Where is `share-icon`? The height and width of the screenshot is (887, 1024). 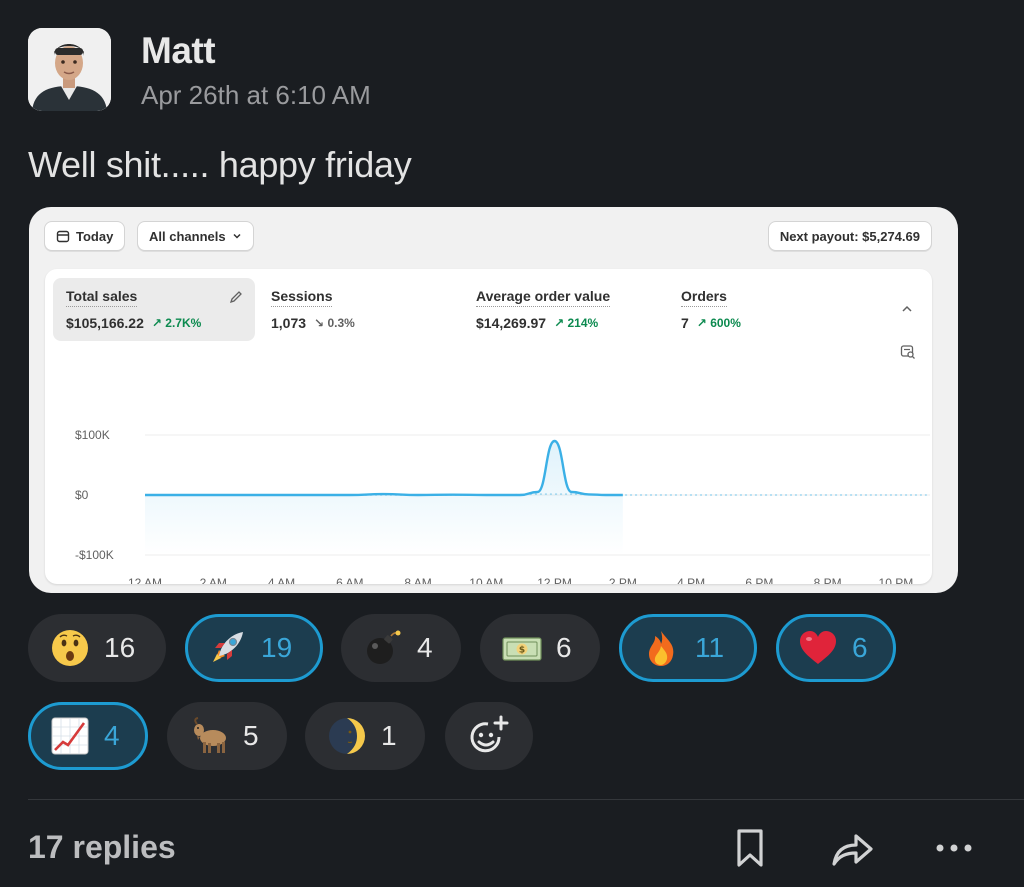
share-icon is located at coordinates (852, 848).